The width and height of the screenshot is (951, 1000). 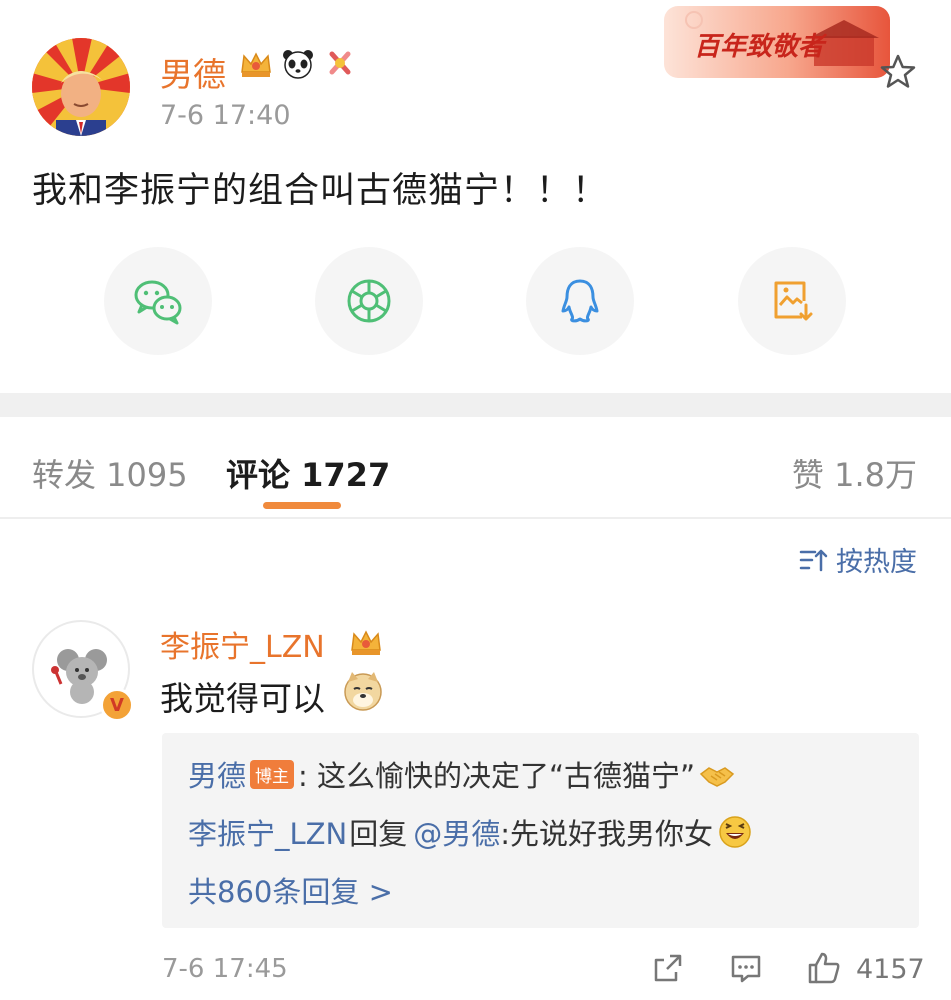 What do you see at coordinates (898, 72) in the screenshot?
I see `favorite-star-icon` at bounding box center [898, 72].